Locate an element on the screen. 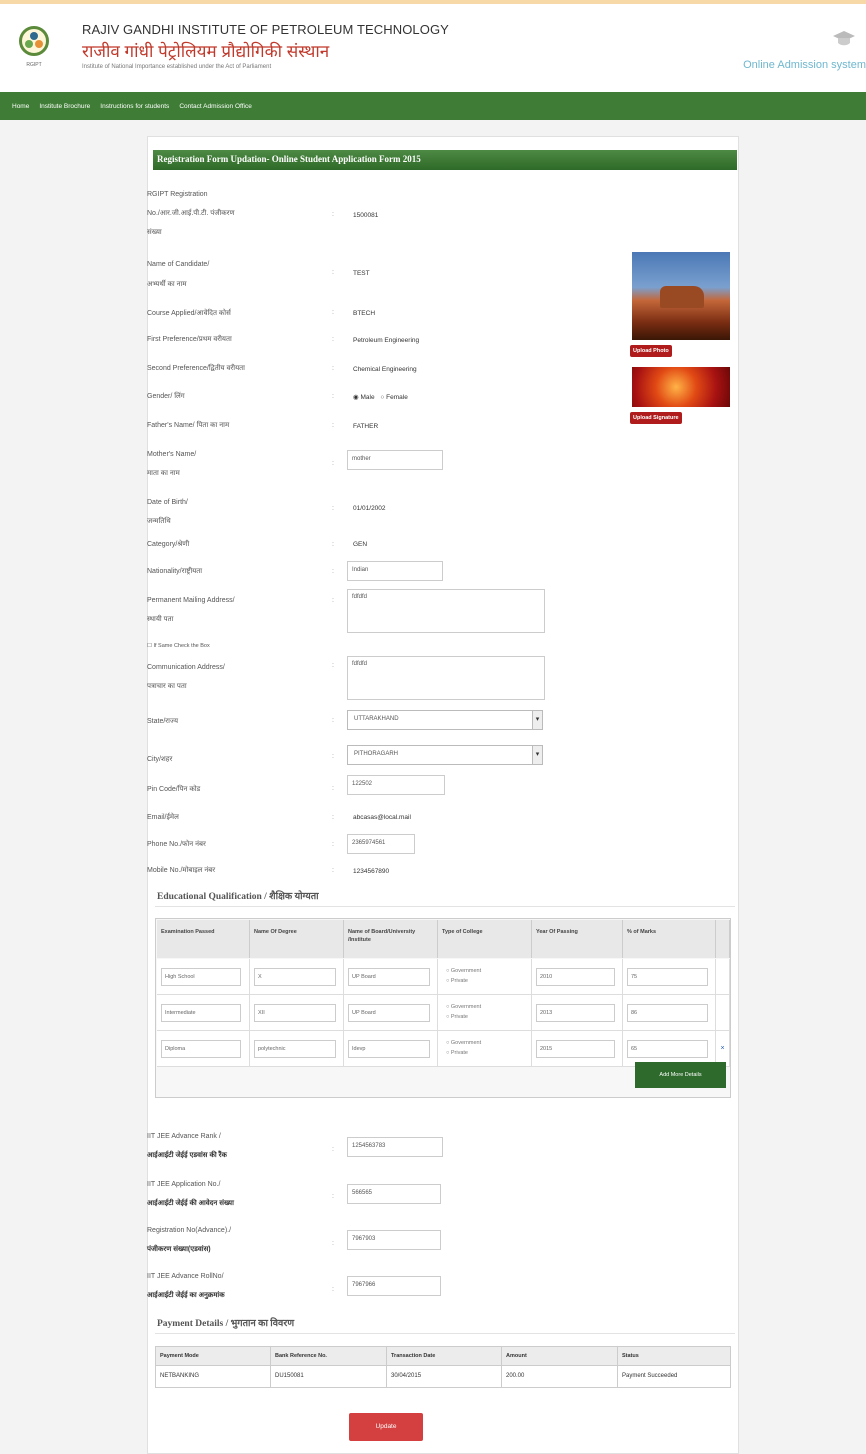 This screenshot has height=1454, width=866. label-gender: Gender/ लिंग is located at coordinates (166, 396).